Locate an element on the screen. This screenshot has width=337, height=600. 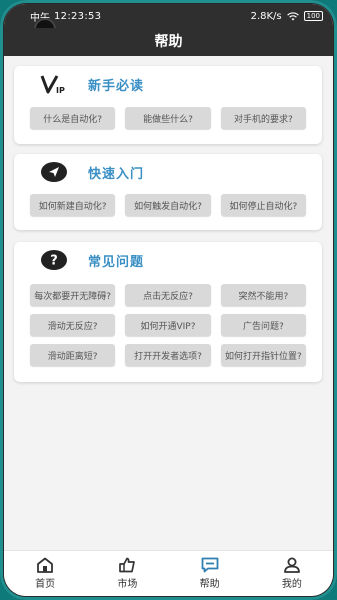
section-beginner: IP 新手必读 什么是自动化? 能做些什么? 对手机的要求? is located at coordinates (168, 105).